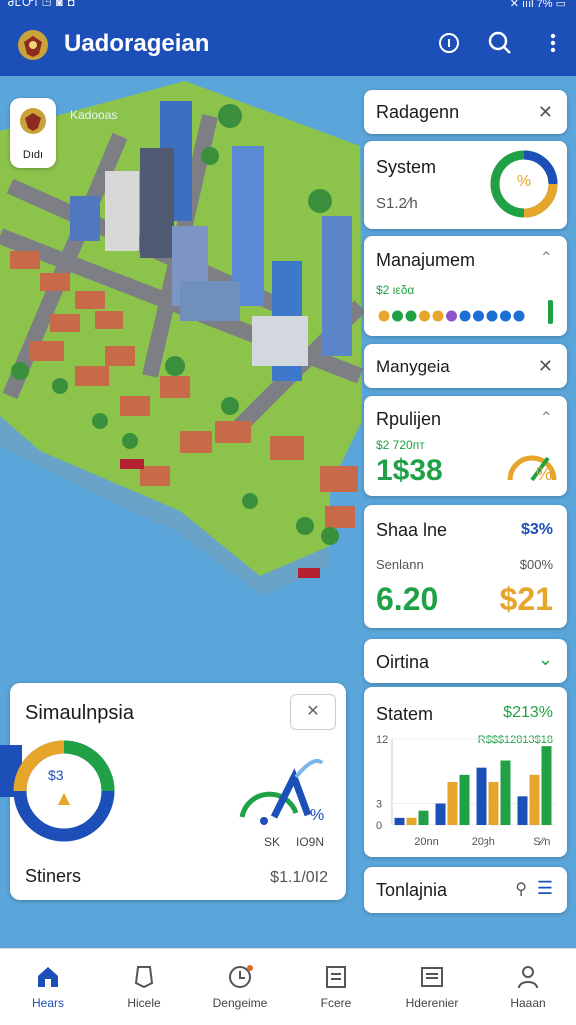  Describe the element at coordinates (465, 890) in the screenshot. I see `card-tonlajnia: Tonlajnia ⚲ ☰` at that location.